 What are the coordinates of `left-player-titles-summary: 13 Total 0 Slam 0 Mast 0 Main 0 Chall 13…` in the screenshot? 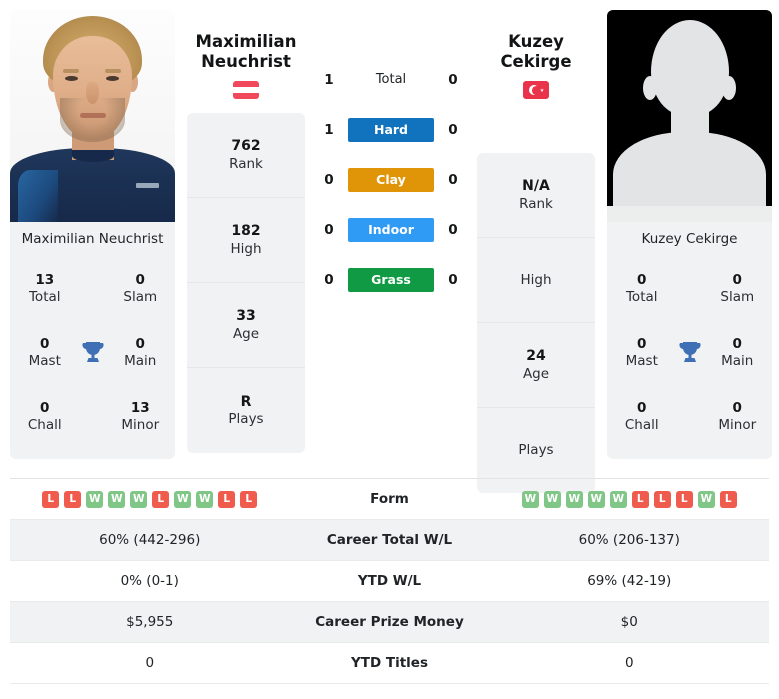 It's located at (92, 358).